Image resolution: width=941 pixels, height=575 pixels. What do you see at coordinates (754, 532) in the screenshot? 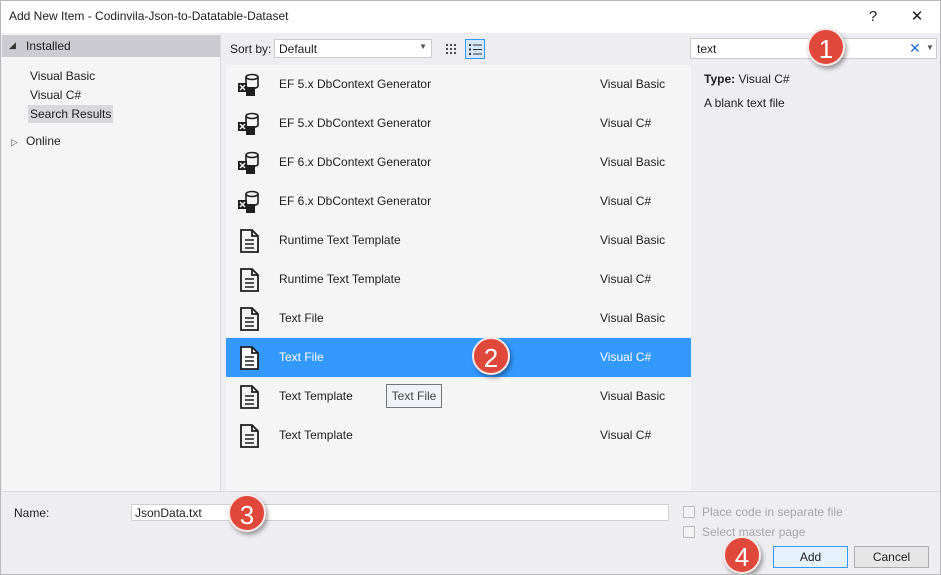
I see `master-page-label: Select master page` at bounding box center [754, 532].